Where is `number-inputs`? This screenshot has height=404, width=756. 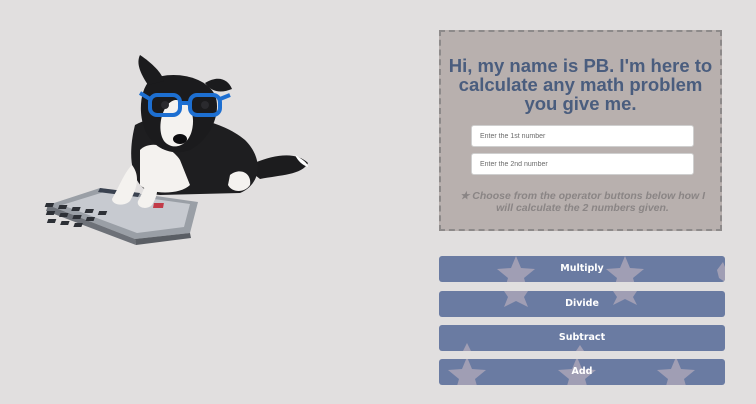
number-inputs is located at coordinates (582, 153).